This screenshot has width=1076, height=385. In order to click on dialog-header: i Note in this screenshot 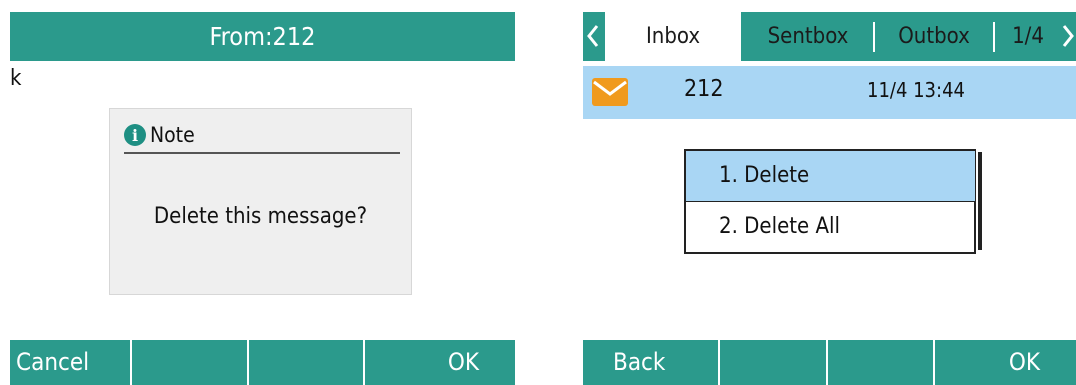, I will do `click(262, 136)`.